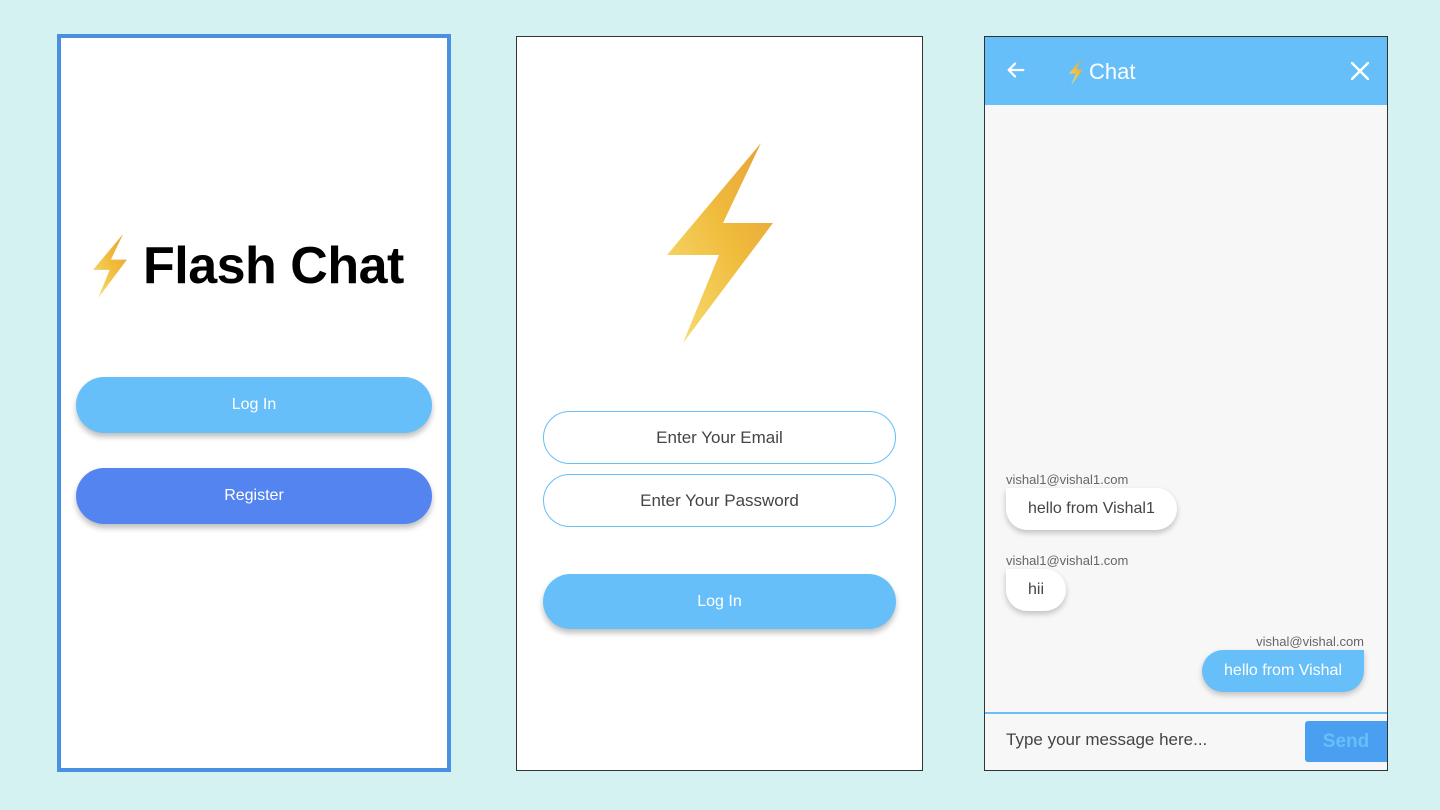  I want to click on app-title: Flash Chat, so click(273, 266).